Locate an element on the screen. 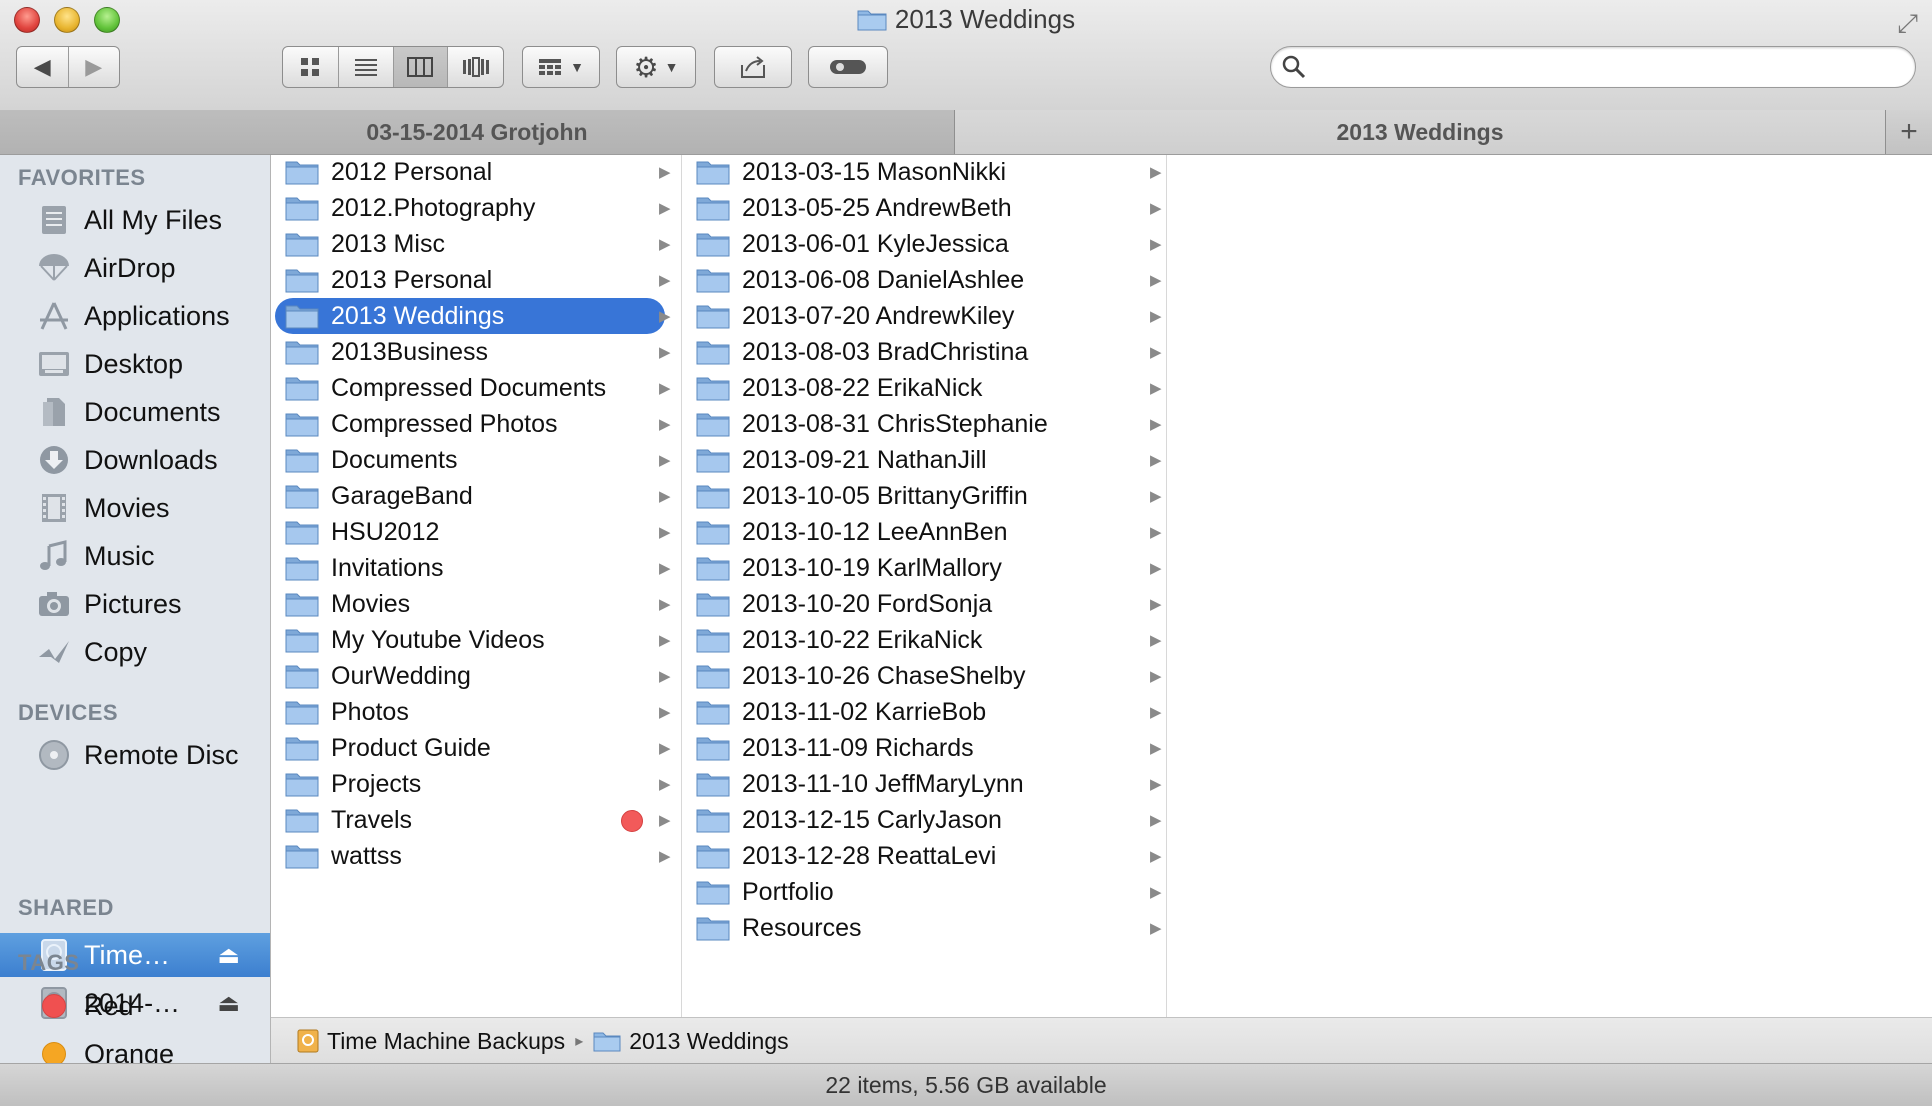  folder-row: 2013-07-20 AndrewKiley ▶ is located at coordinates (924, 316).